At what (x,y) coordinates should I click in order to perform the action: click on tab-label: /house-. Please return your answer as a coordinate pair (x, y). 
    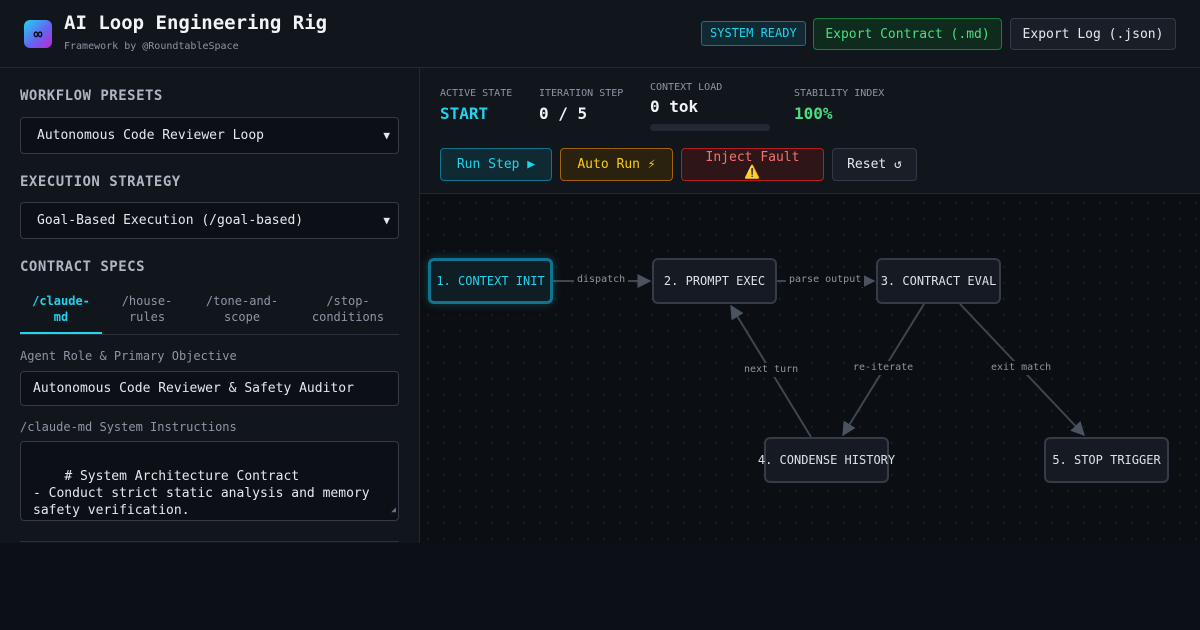
    Looking at the image, I should click on (147, 301).